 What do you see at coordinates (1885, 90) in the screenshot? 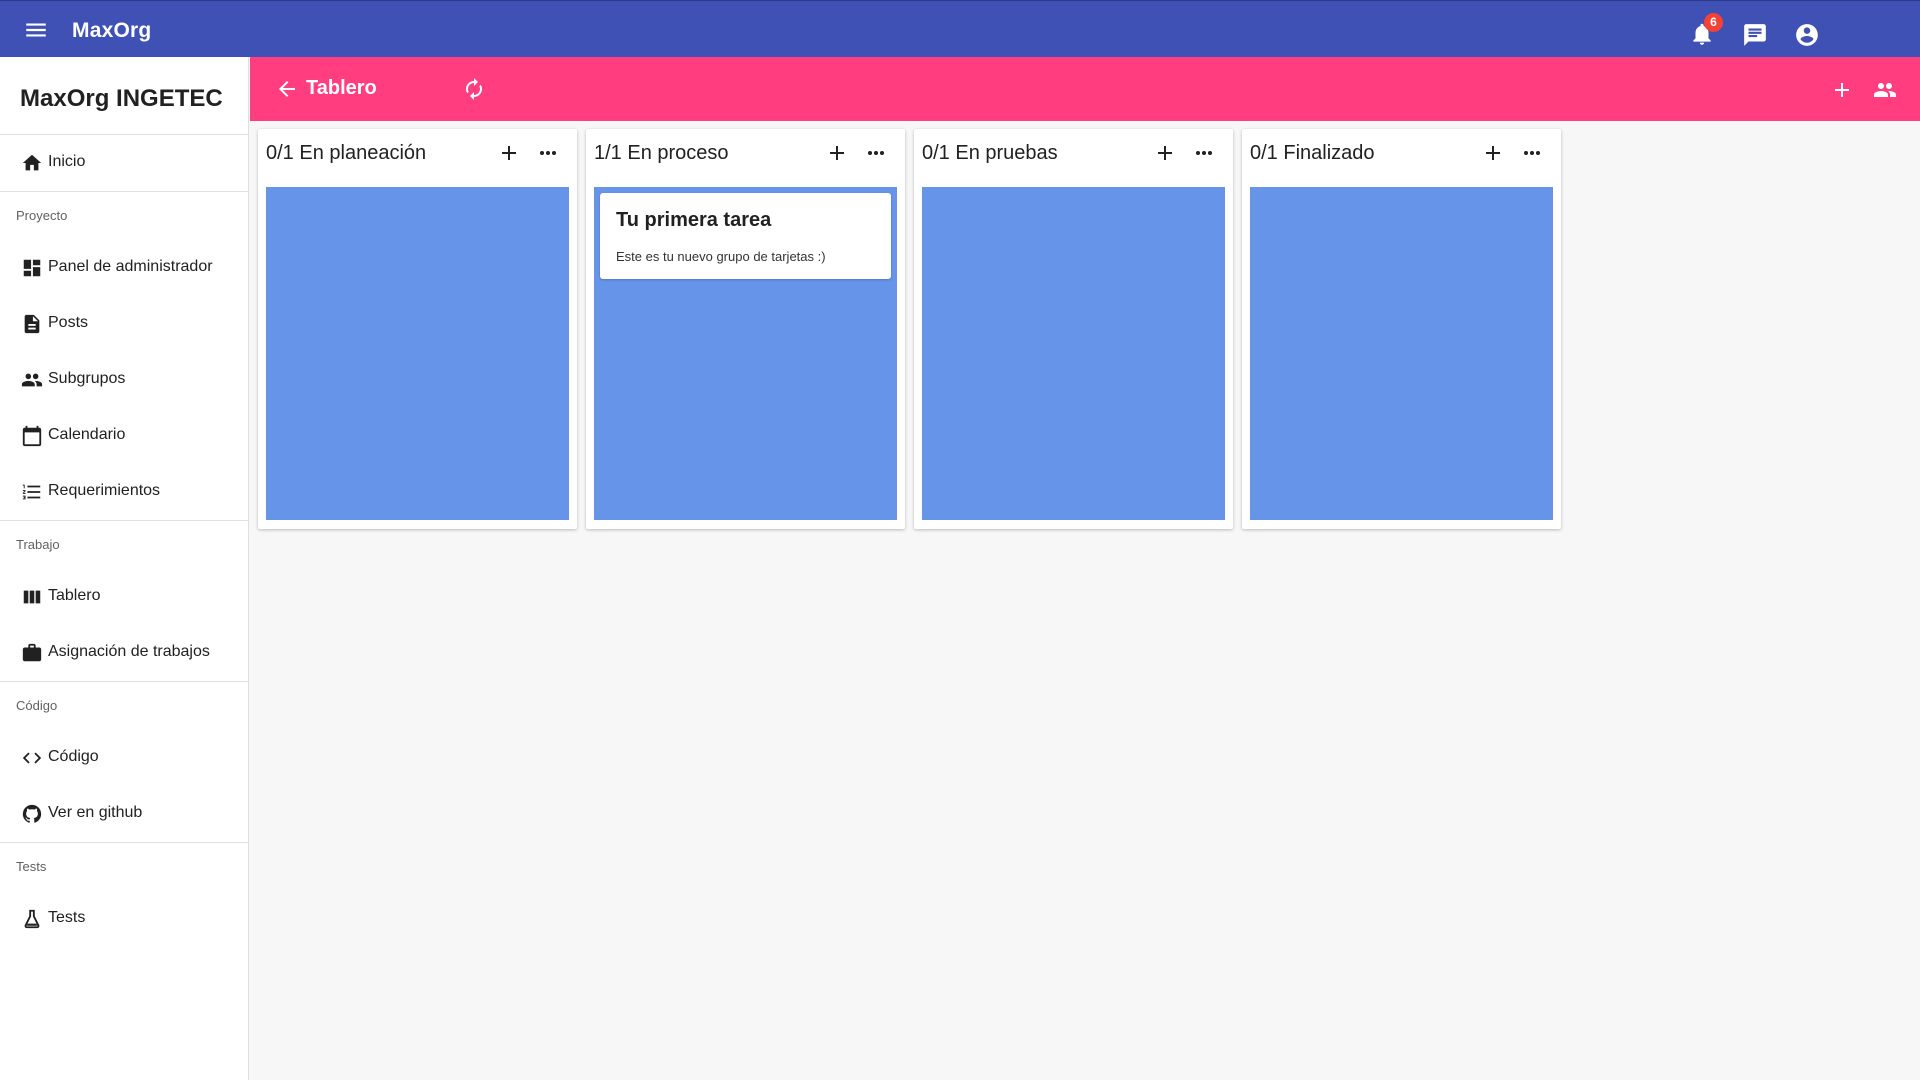
I see `group-icon` at bounding box center [1885, 90].